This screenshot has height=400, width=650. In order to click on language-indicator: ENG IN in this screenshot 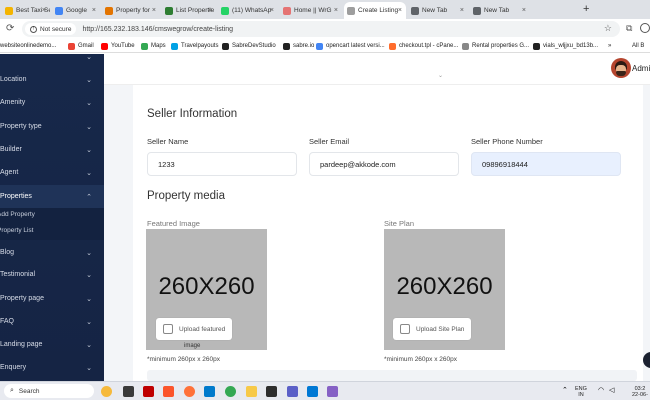, I will do `click(581, 392)`.